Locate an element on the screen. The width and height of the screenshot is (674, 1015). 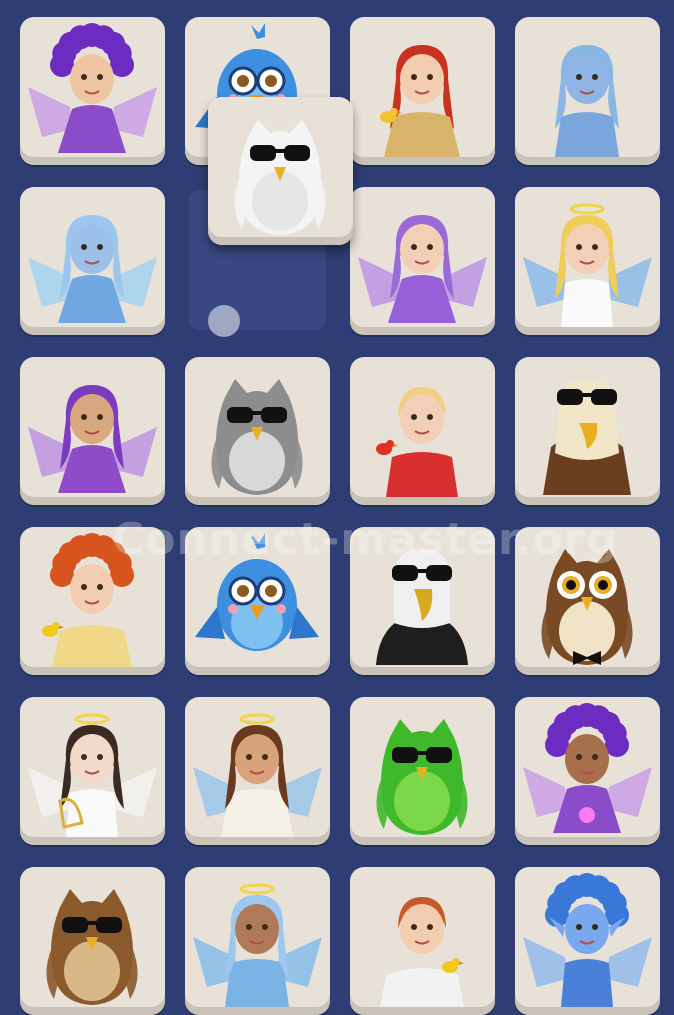
tile-r6c2 is located at coordinates (257, 941).